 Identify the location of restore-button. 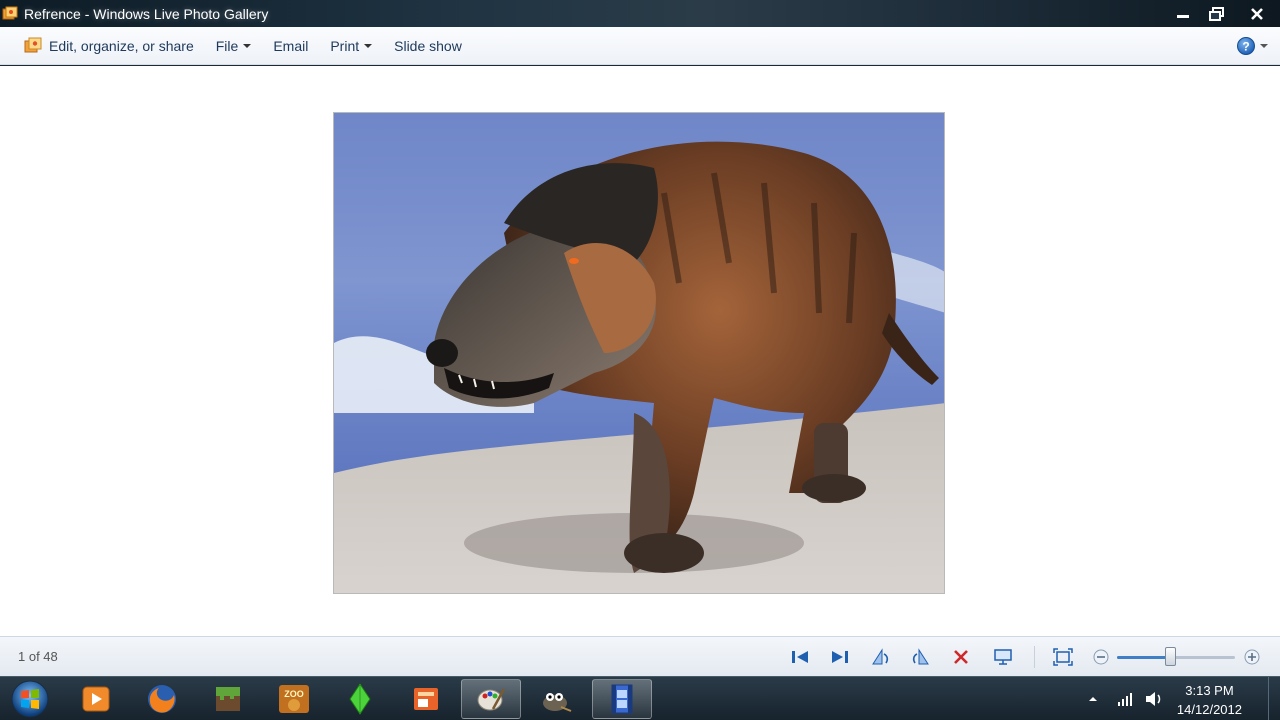
(1217, 13).